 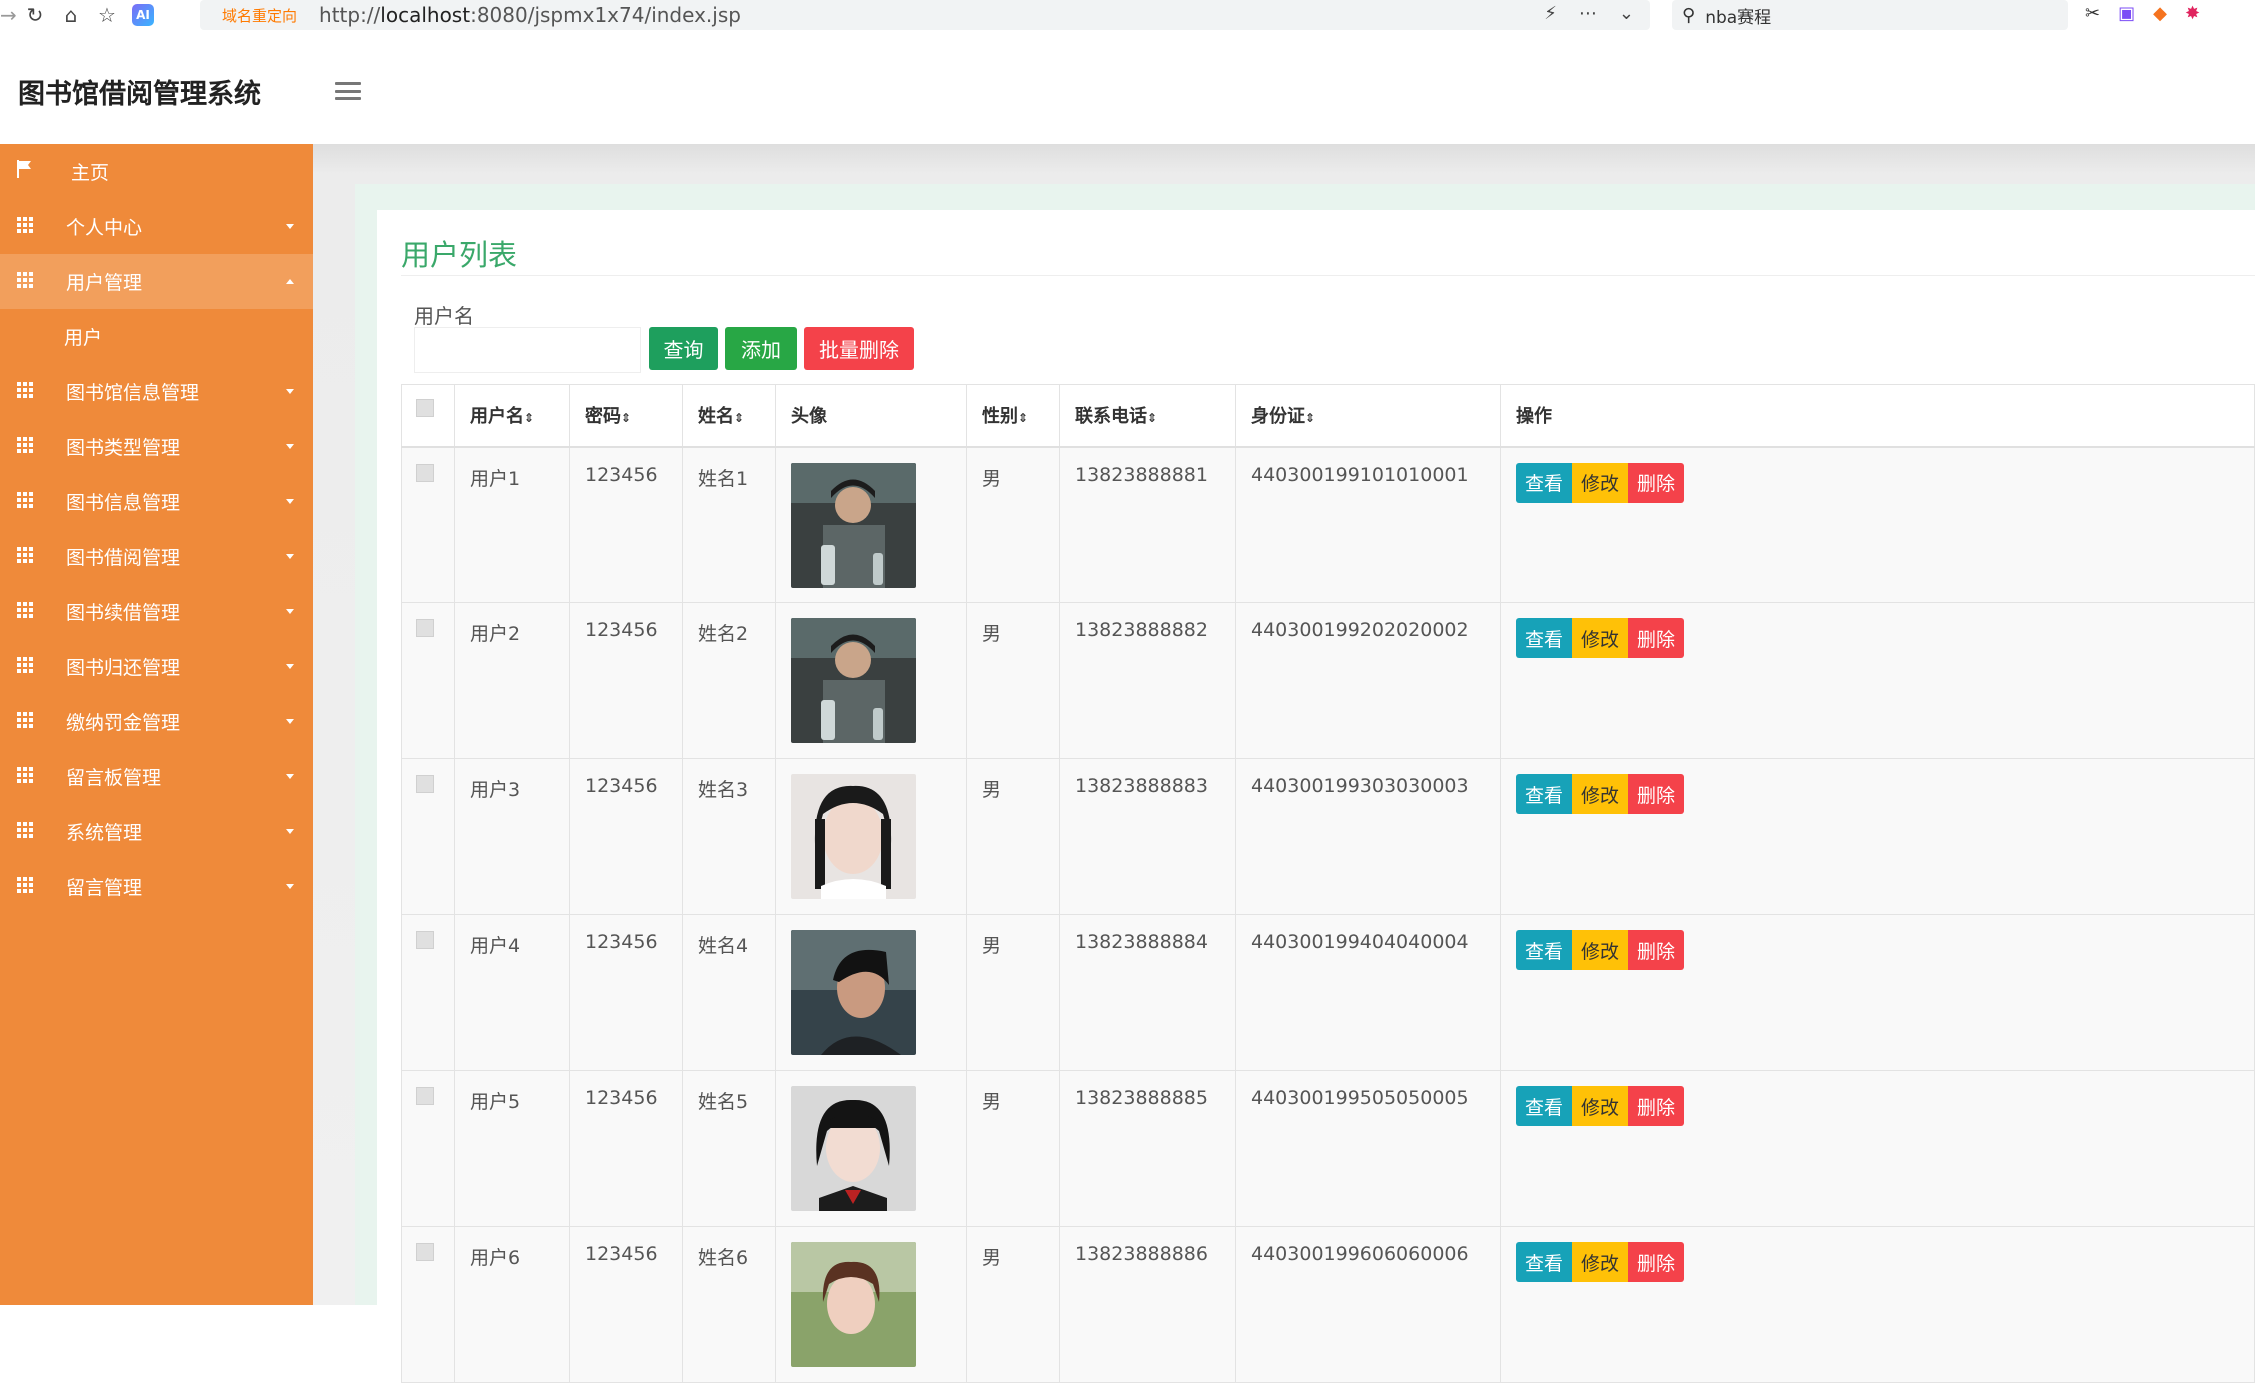 What do you see at coordinates (156, 501) in the screenshot?
I see `sidebar-item-book-info: 图书信息管理` at bounding box center [156, 501].